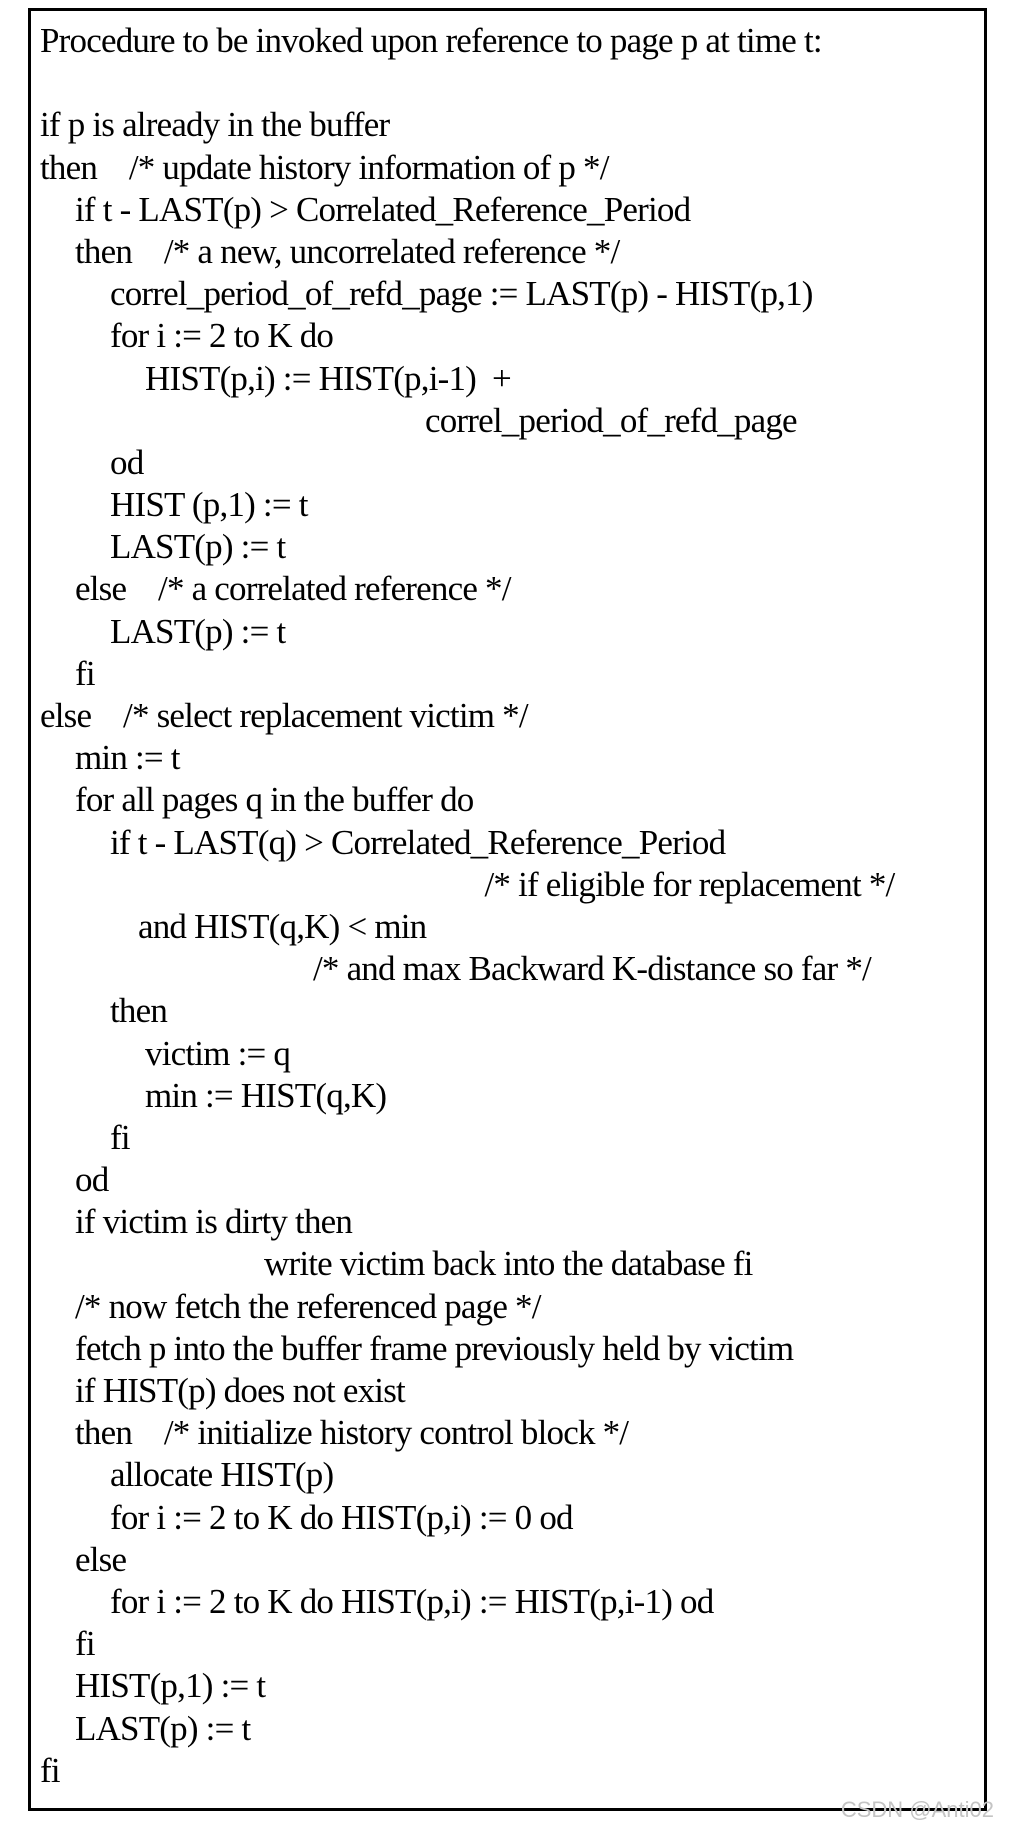 The width and height of the screenshot is (1024, 1833). Describe the element at coordinates (139, 1011) in the screenshot. I see `code-line: then` at that location.